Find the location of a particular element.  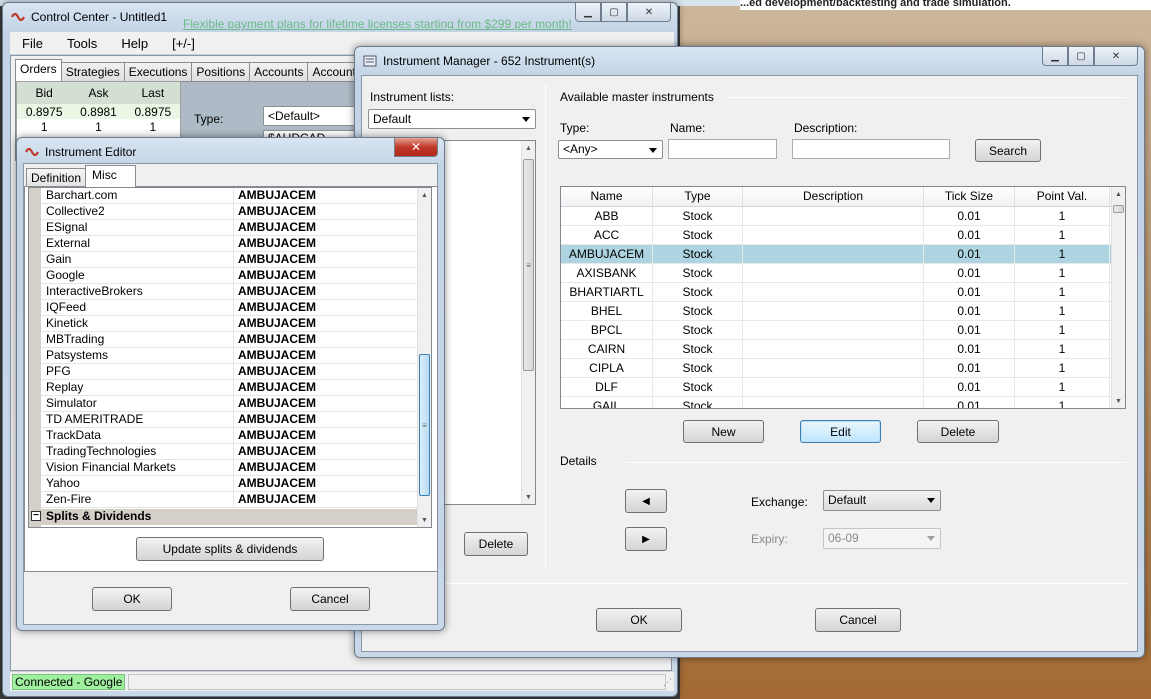

table-row: BHARTIARTL Stock 0.01 1 is located at coordinates (843, 292).